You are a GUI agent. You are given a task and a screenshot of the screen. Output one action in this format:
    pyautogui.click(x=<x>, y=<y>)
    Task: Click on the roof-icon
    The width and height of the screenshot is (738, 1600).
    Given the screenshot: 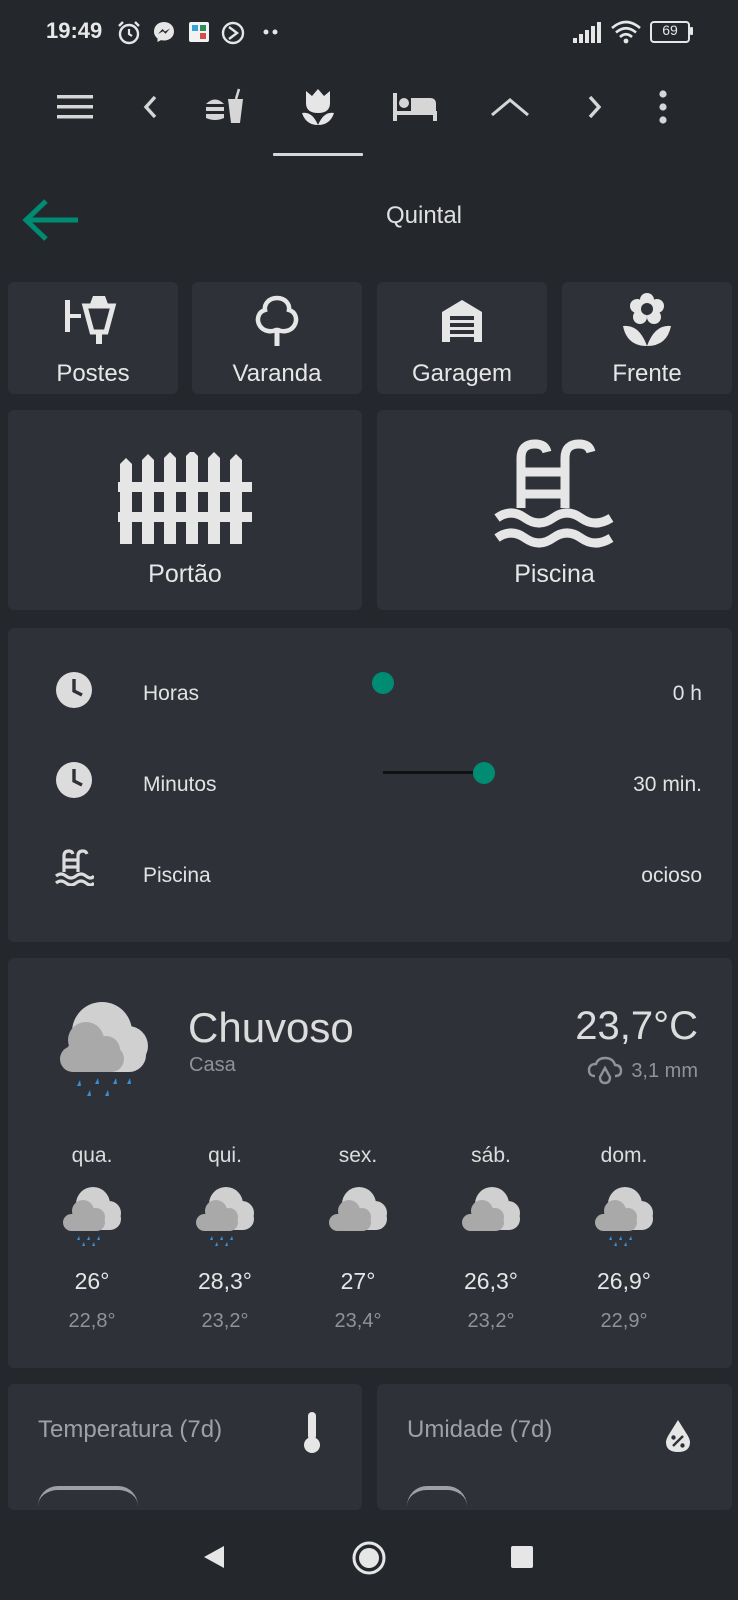 What is the action you would take?
    pyautogui.click(x=510, y=107)
    